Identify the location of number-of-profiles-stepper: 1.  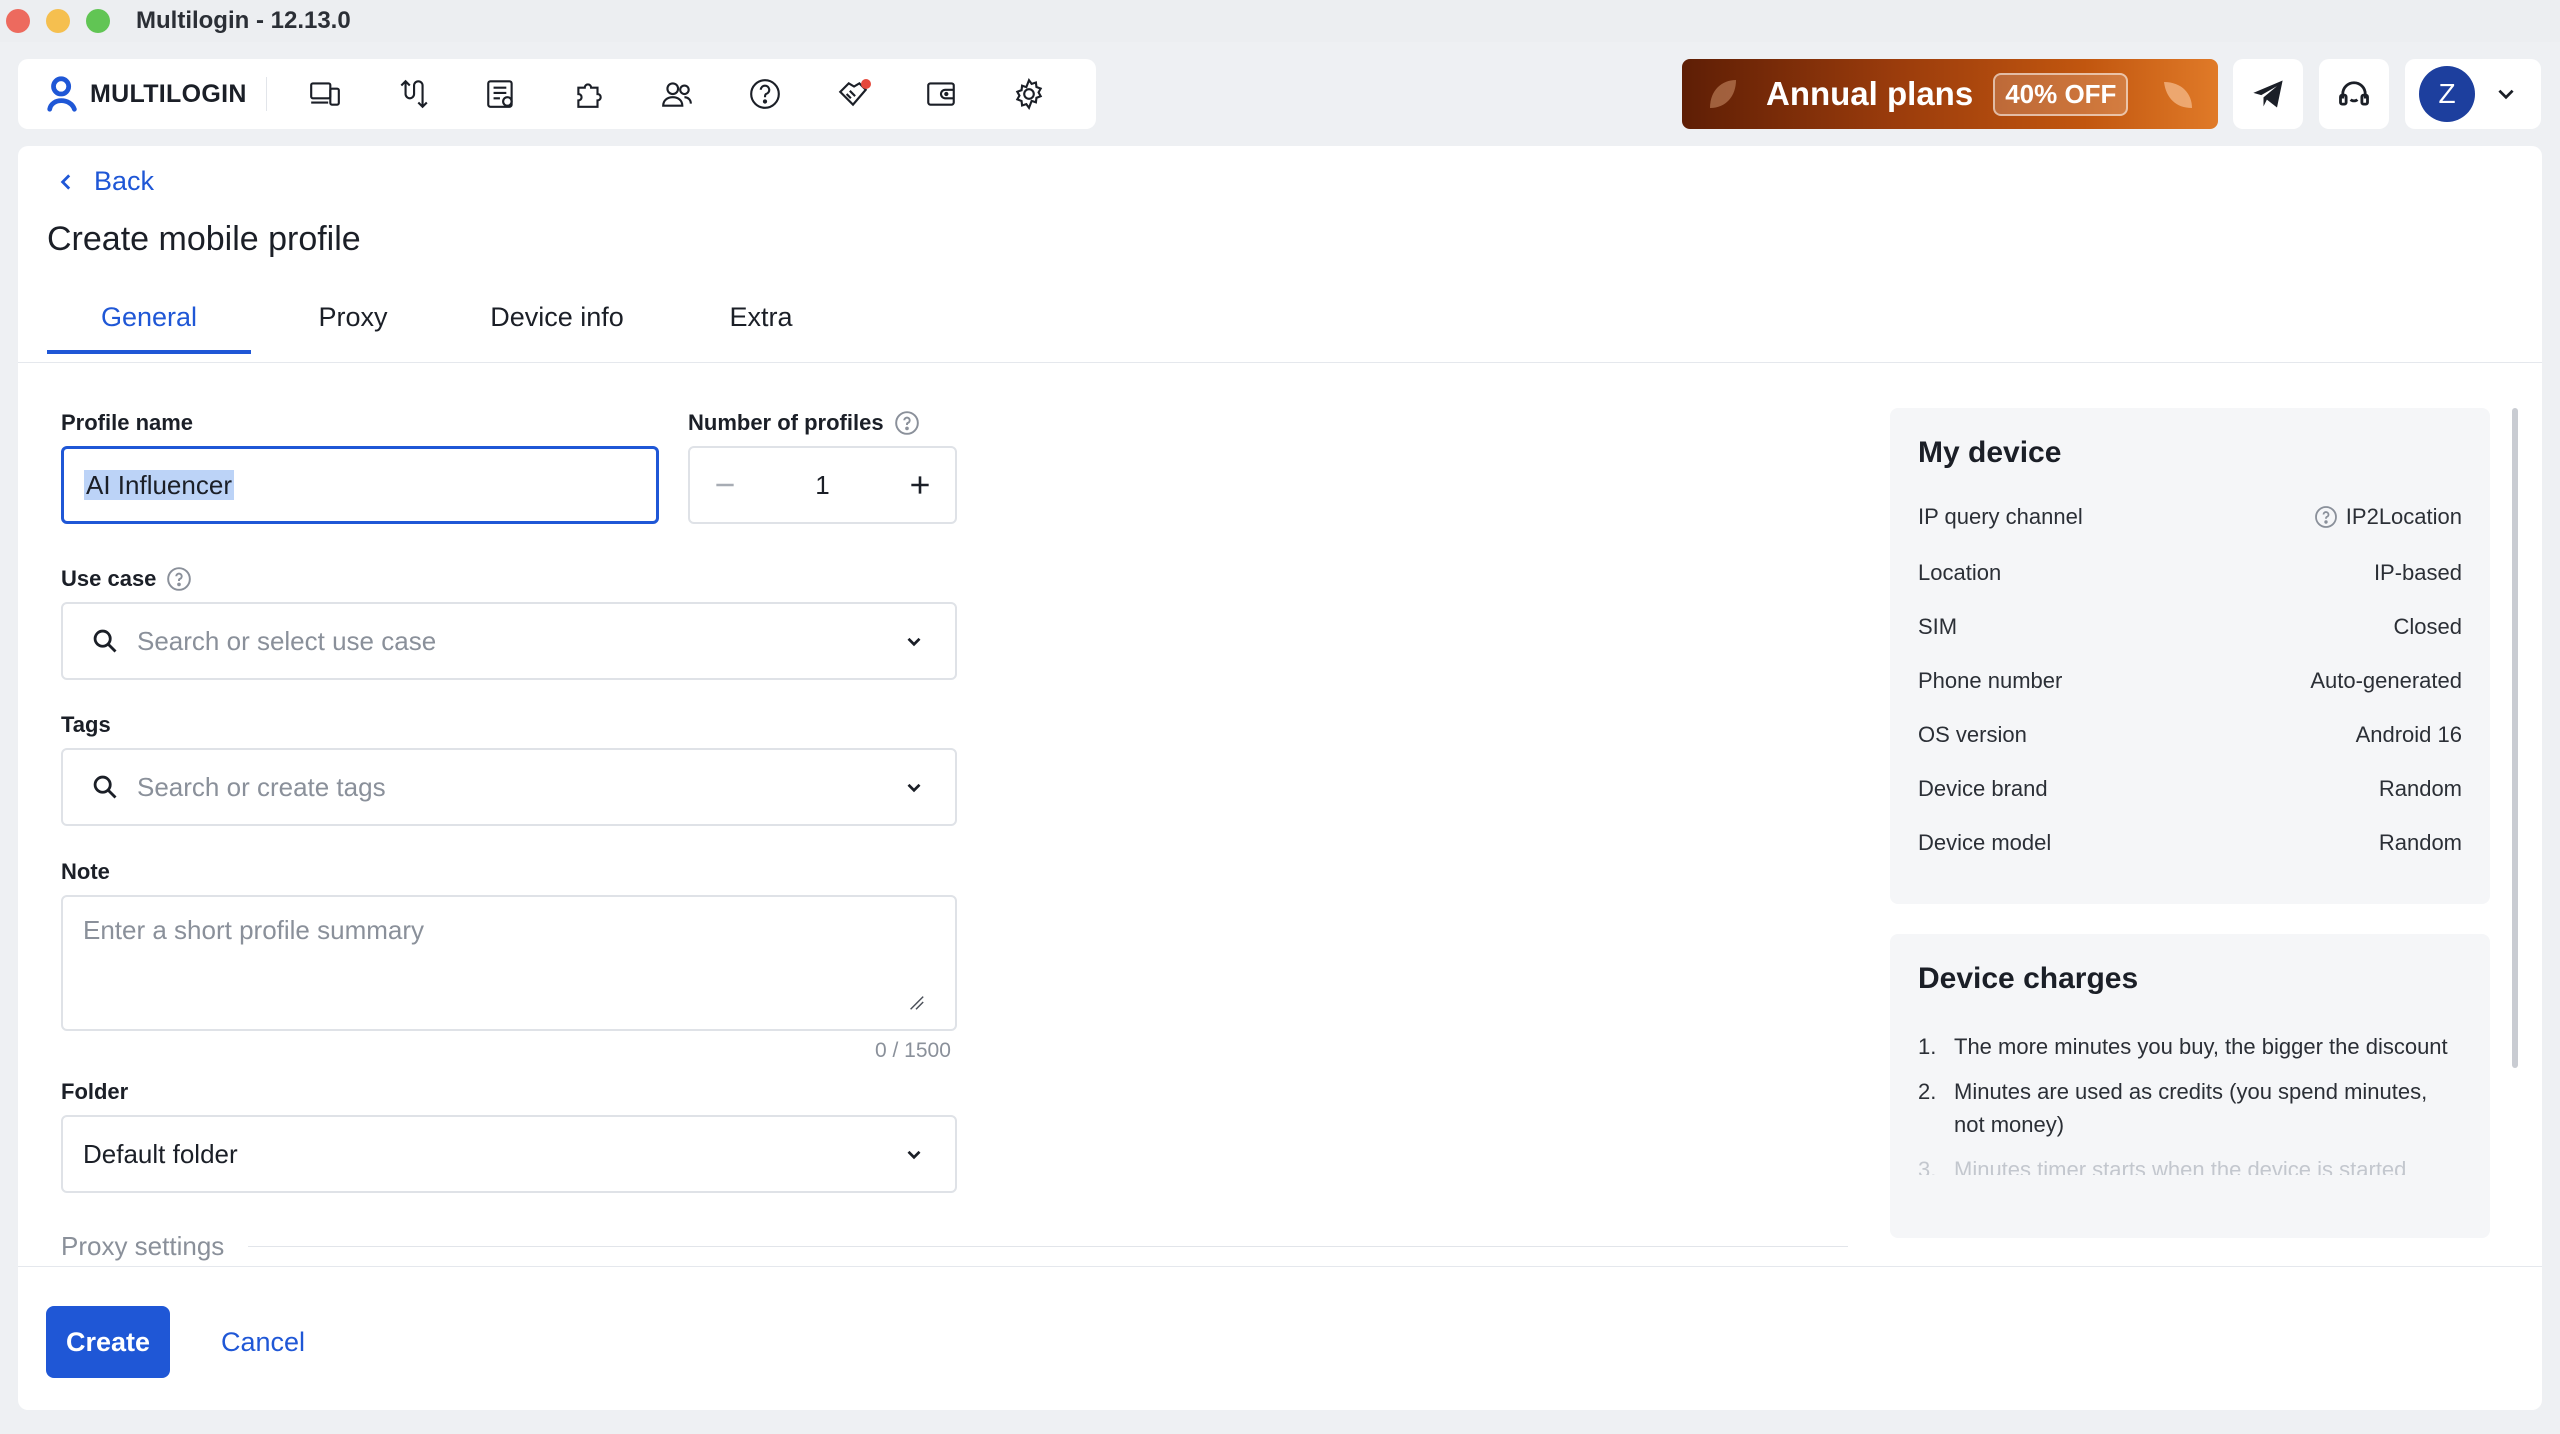
(822, 485).